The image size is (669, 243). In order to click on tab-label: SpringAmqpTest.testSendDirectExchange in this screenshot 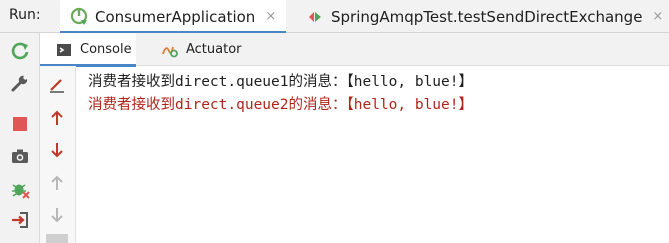, I will do `click(487, 16)`.